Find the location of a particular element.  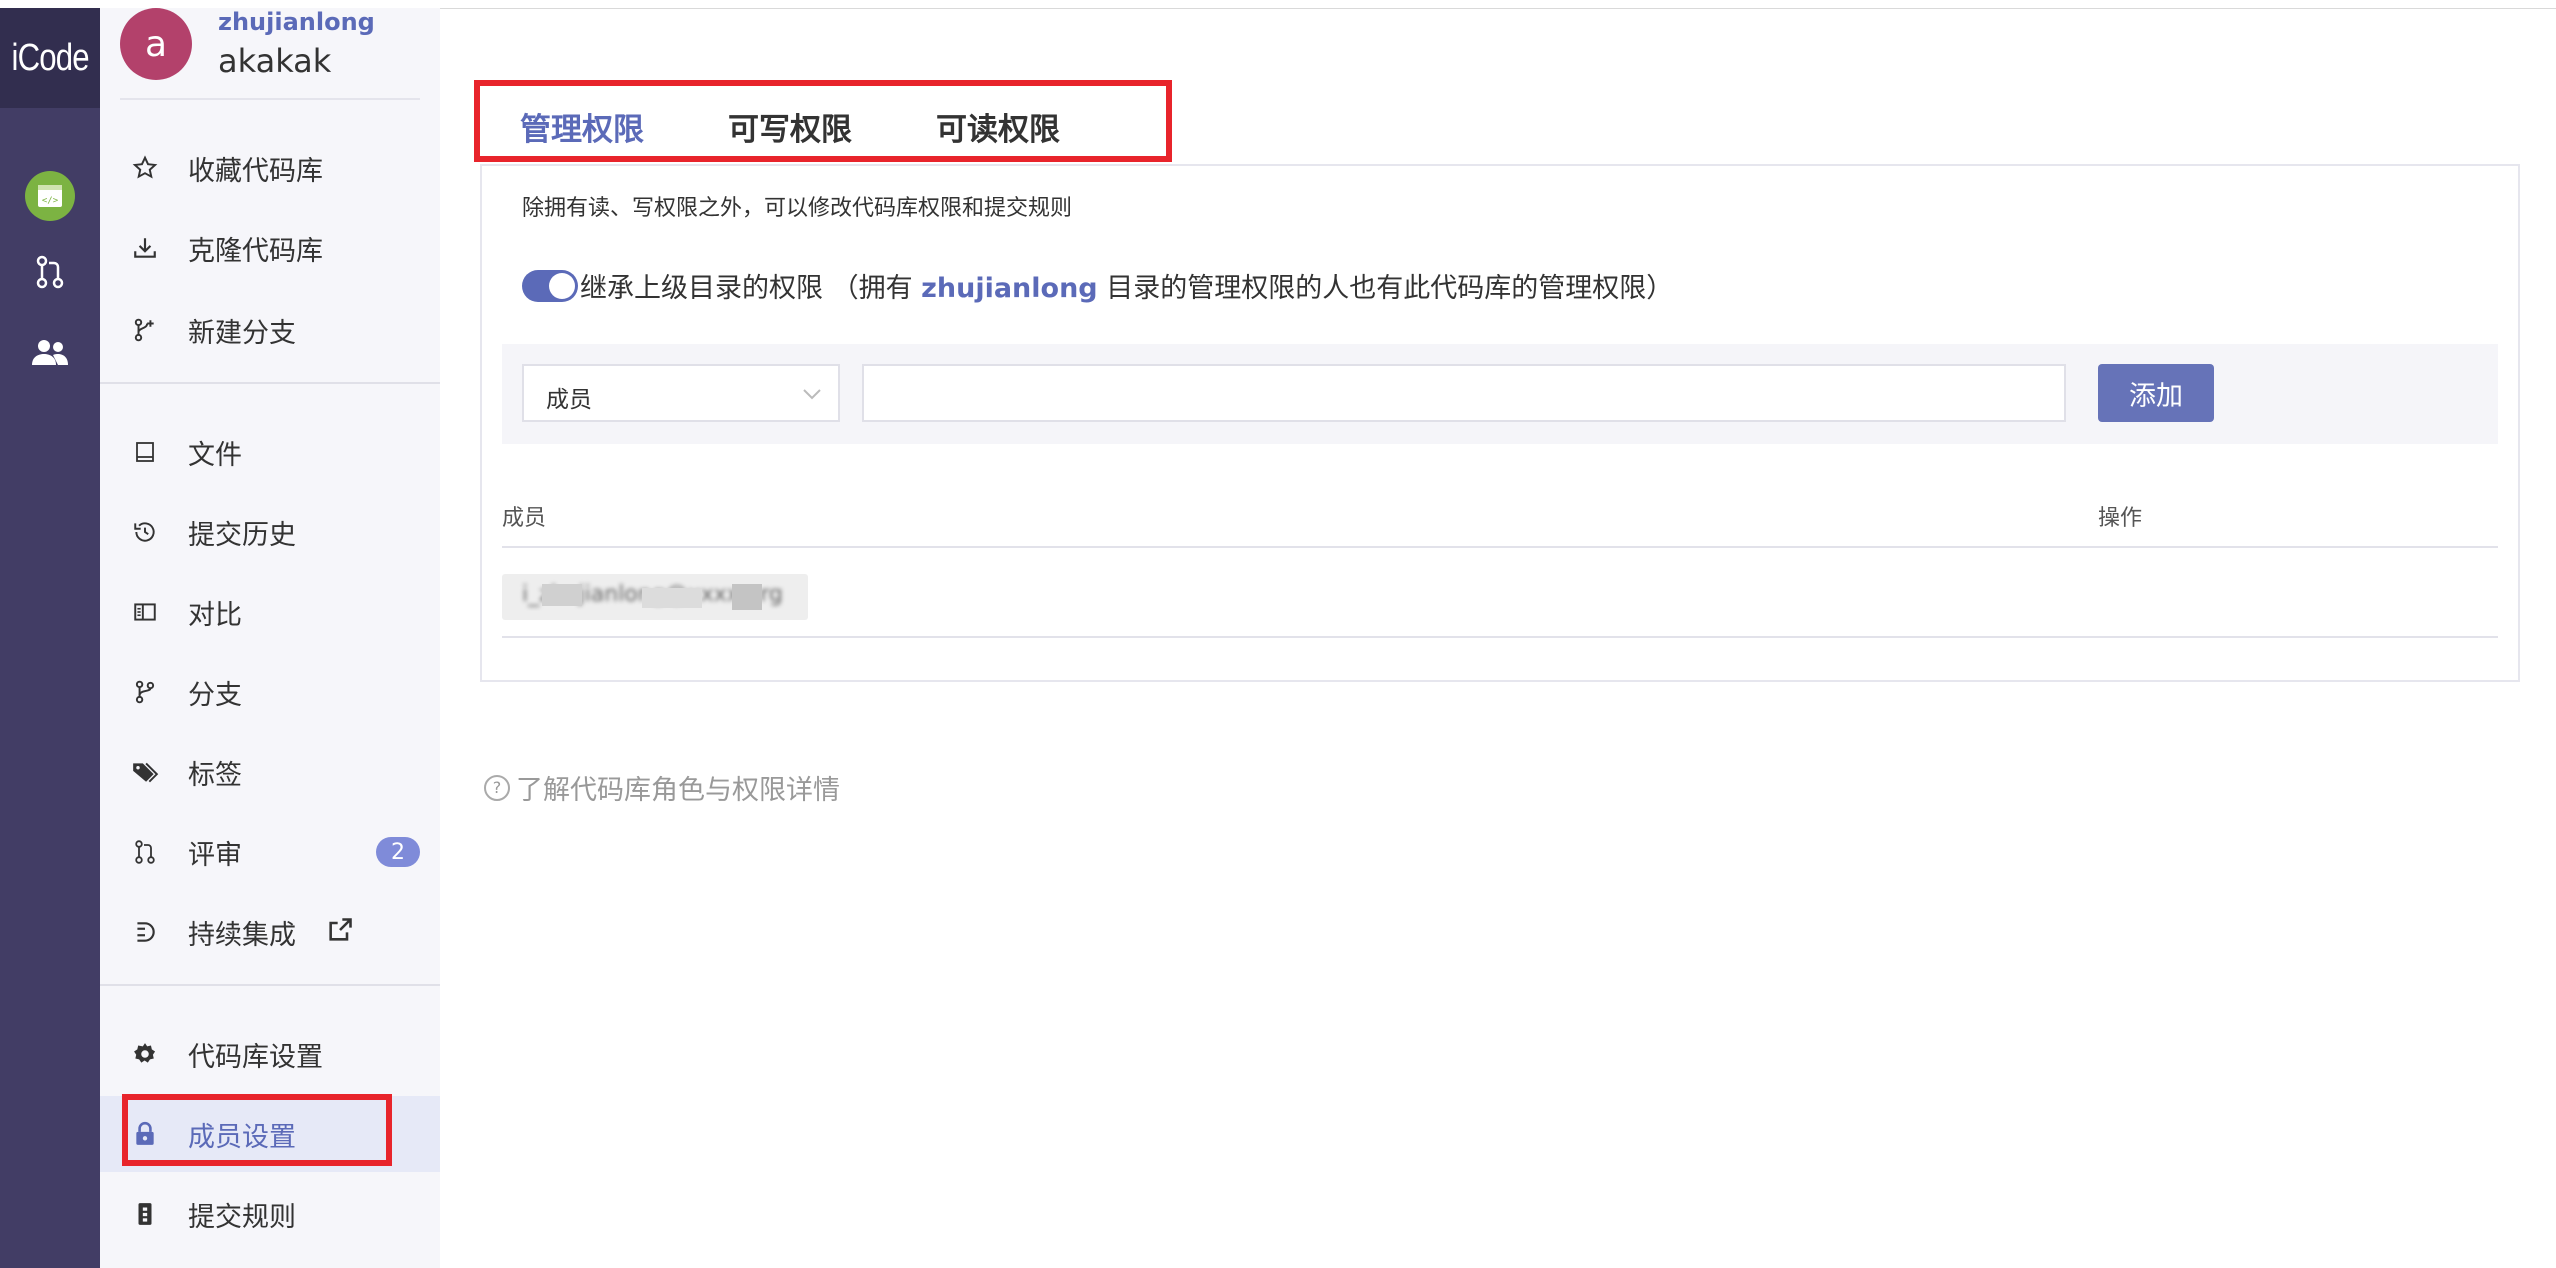

external-link-icon is located at coordinates (340, 932).